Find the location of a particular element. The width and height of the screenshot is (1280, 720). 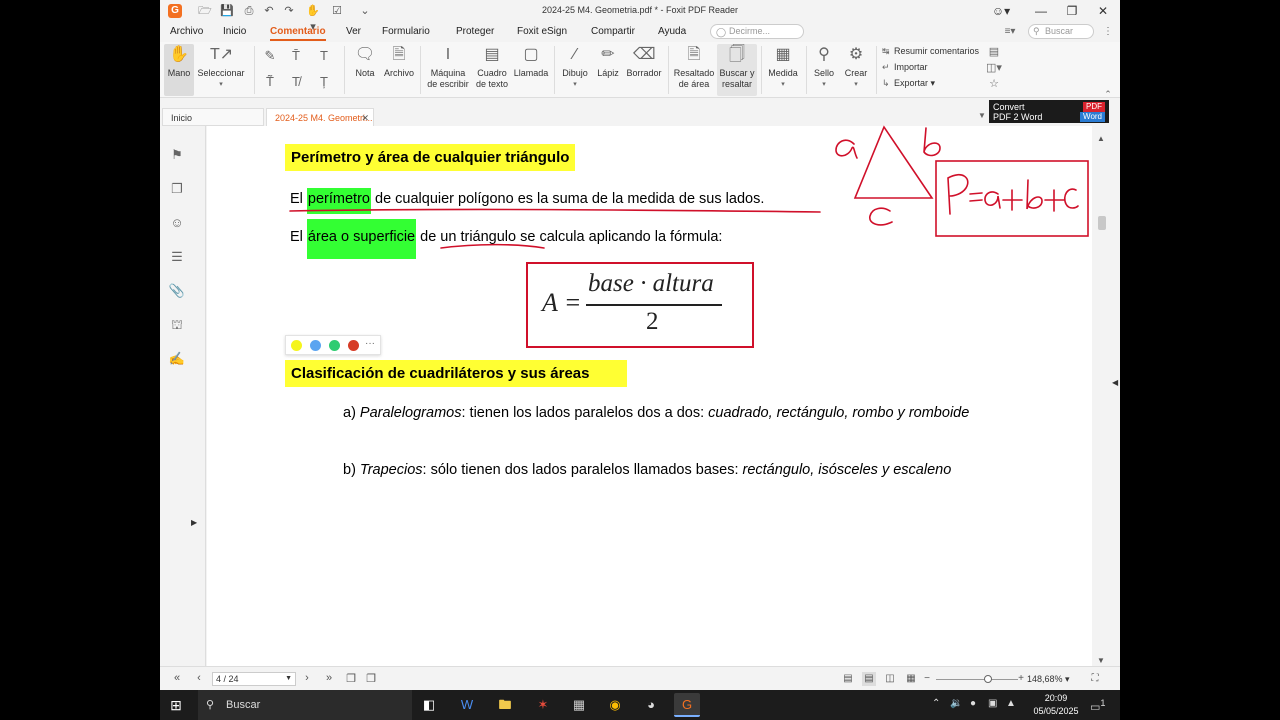

drawing-button: ∕ Dibujo ▾ is located at coordinates (575, 67).